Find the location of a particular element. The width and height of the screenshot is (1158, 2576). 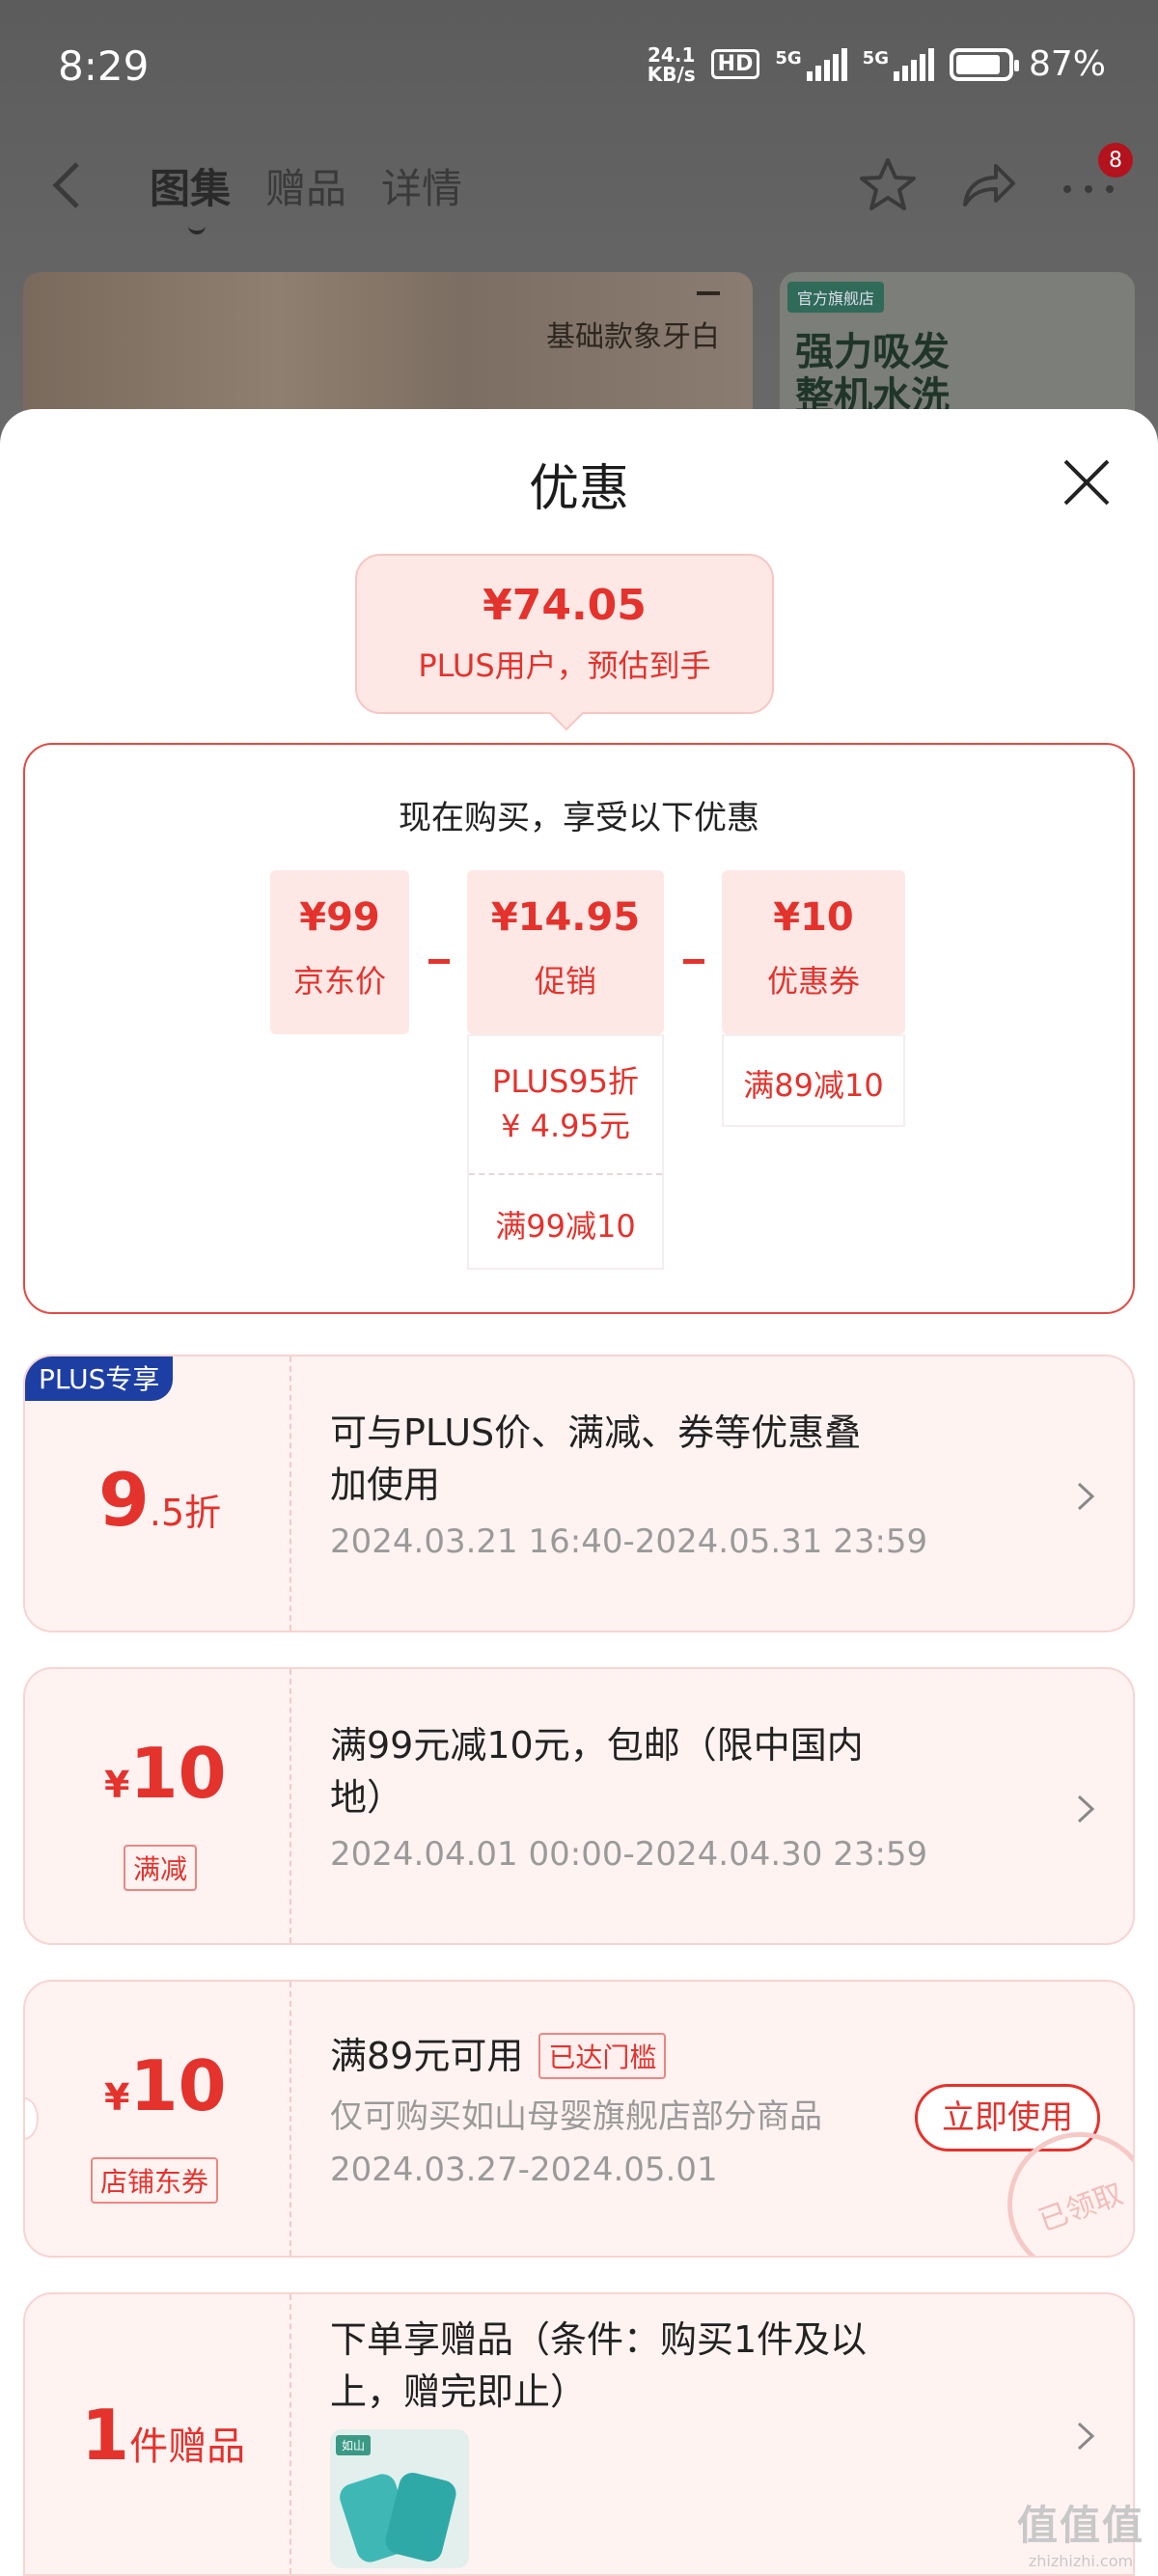

jd-price-column: ¥99 京东价 is located at coordinates (339, 952).